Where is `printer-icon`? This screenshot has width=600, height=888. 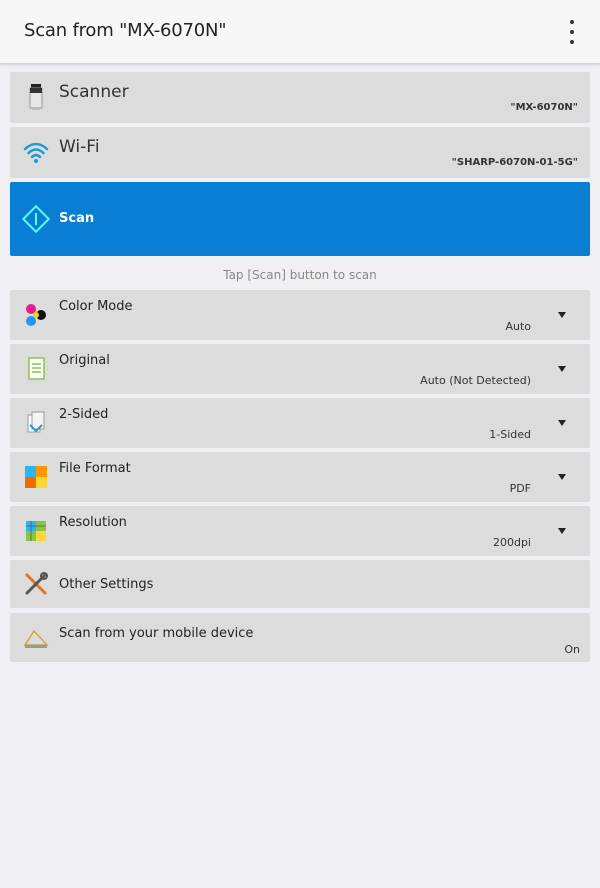
printer-icon is located at coordinates (36, 97).